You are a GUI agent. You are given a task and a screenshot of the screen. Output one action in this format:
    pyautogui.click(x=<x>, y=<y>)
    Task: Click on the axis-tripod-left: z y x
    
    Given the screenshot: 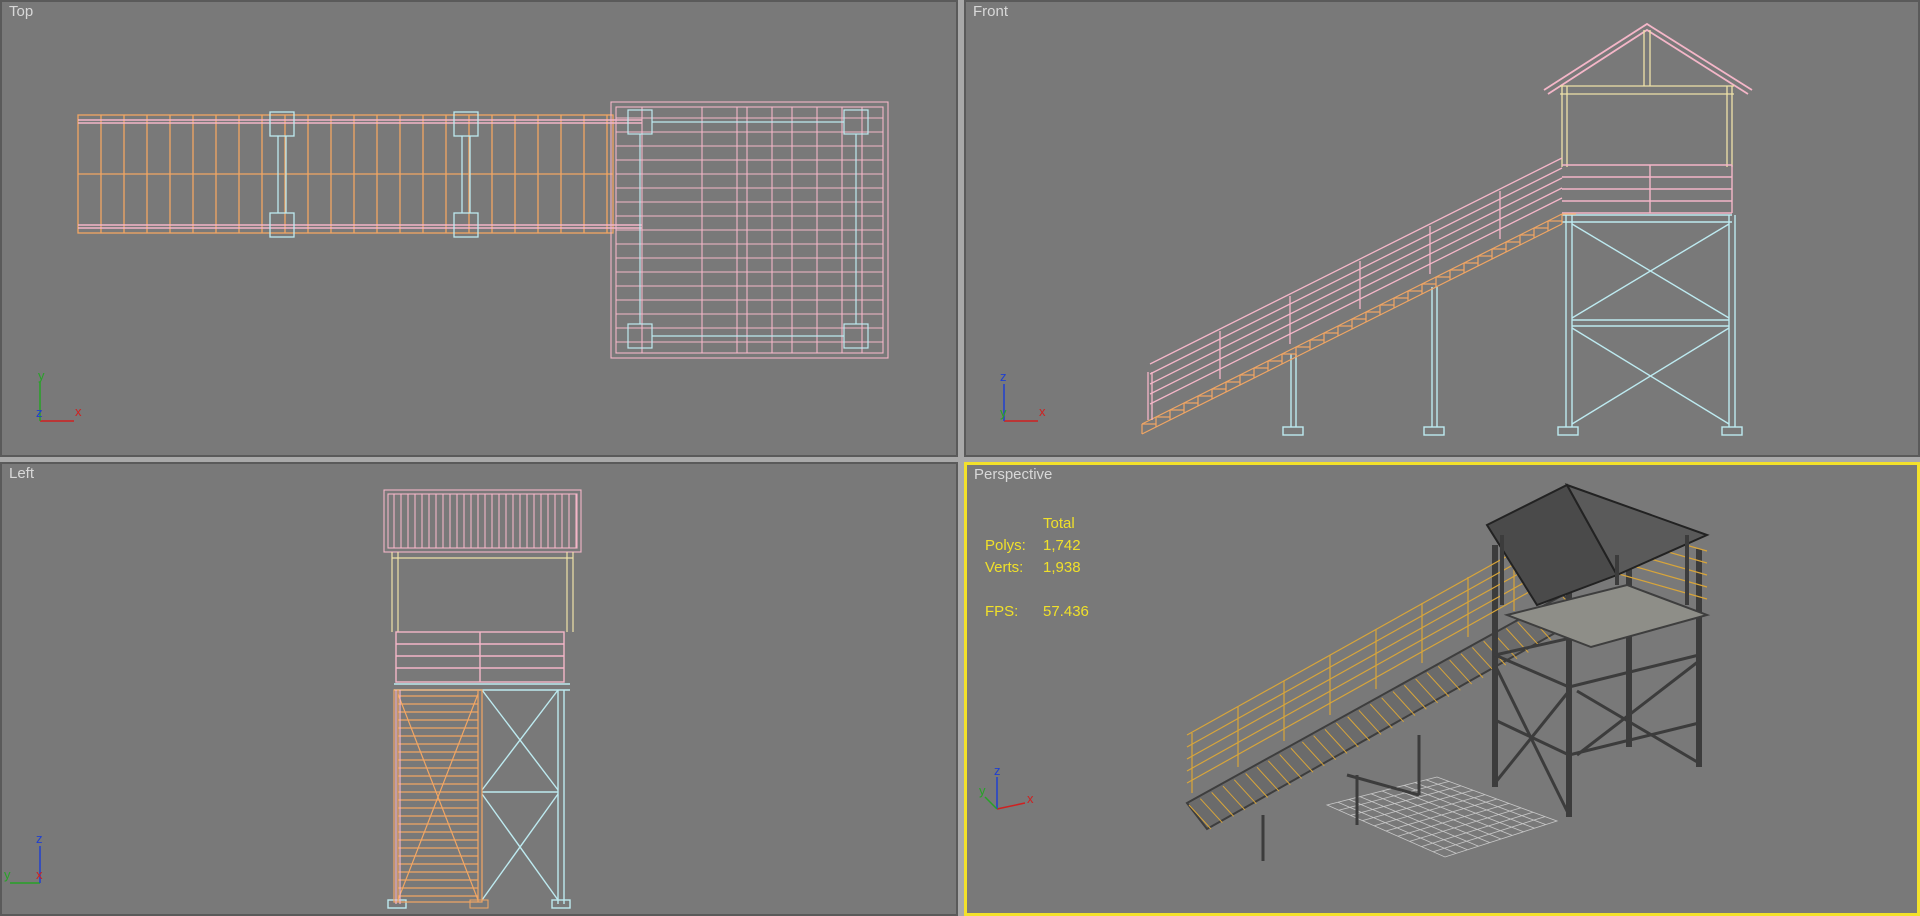 What is the action you would take?
    pyautogui.click(x=23, y=857)
    